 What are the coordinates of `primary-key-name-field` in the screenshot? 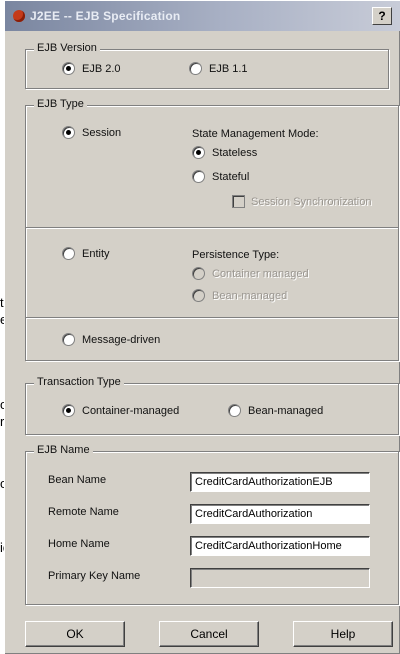 It's located at (280, 578).